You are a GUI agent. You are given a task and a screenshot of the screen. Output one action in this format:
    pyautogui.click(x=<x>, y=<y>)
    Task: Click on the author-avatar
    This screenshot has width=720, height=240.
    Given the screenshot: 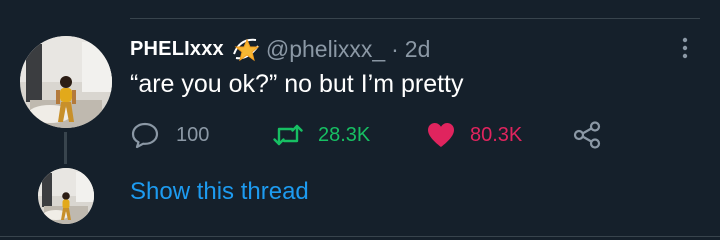 What is the action you would take?
    pyautogui.click(x=66, y=82)
    